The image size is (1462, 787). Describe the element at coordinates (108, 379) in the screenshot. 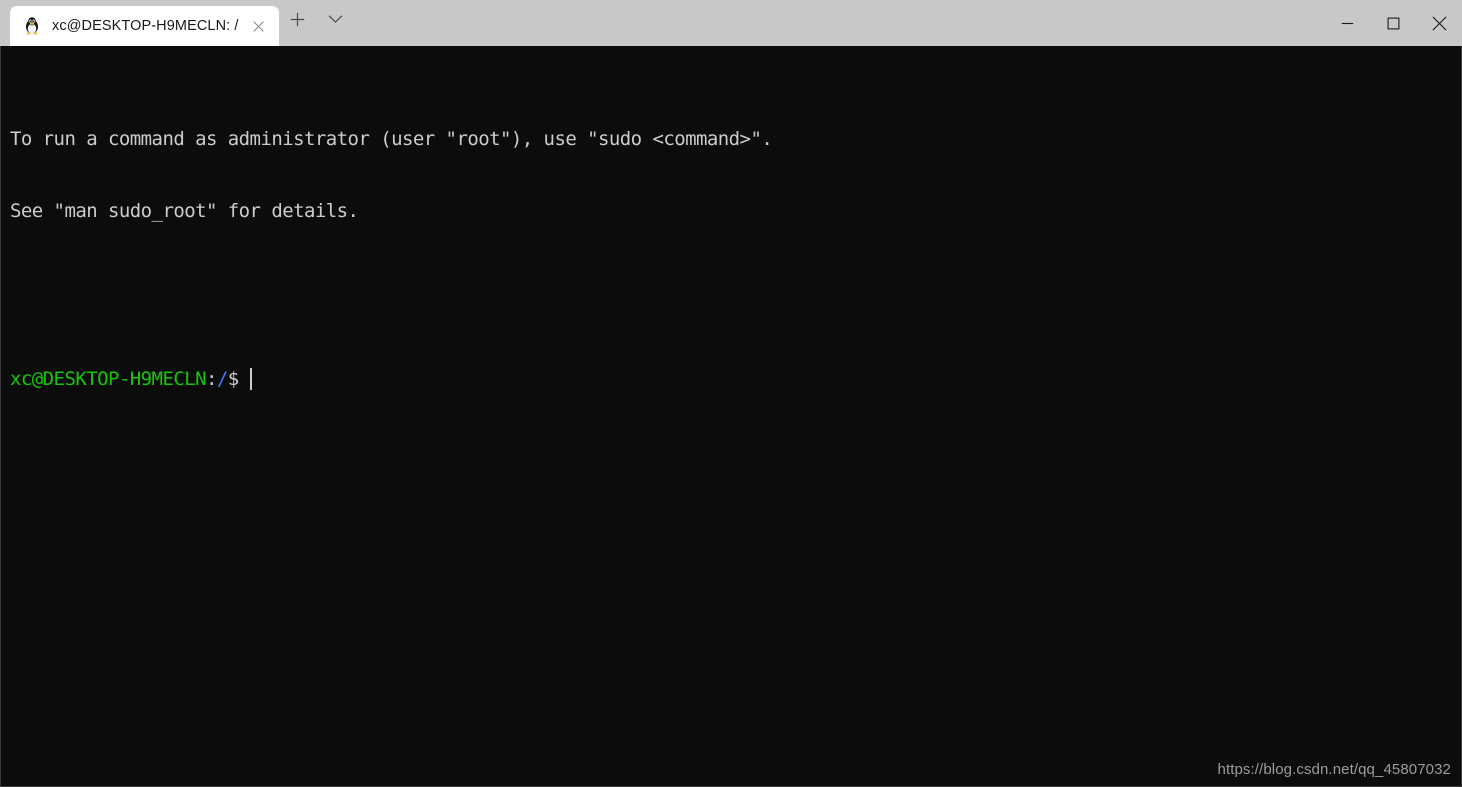

I see `prompt-user-host: xc@DESKTOP-H9MECLN` at that location.